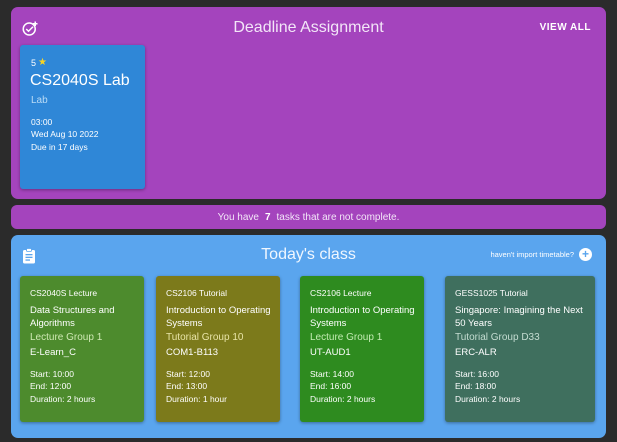 The width and height of the screenshot is (617, 442). Describe the element at coordinates (80, 80) in the screenshot. I see `assignment-title: CS2040S Lab` at that location.